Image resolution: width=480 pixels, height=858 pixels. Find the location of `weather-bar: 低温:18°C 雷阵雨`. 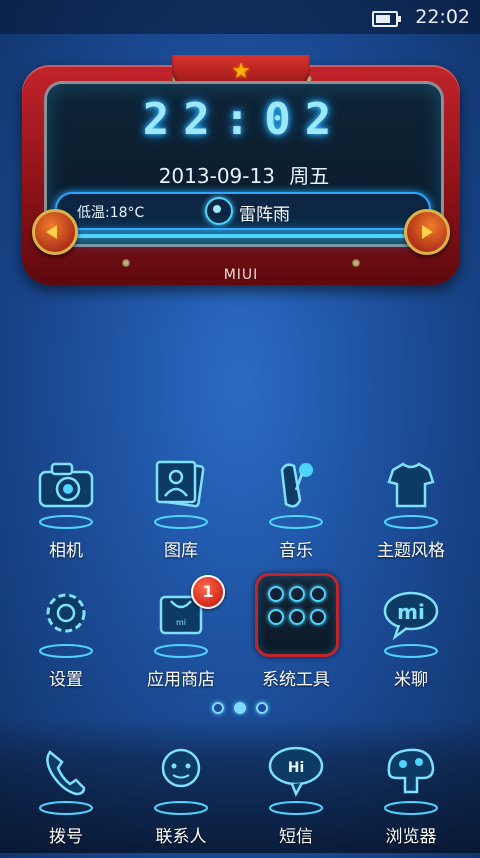

weather-bar: 低温:18°C 雷阵雨 is located at coordinates (243, 211).